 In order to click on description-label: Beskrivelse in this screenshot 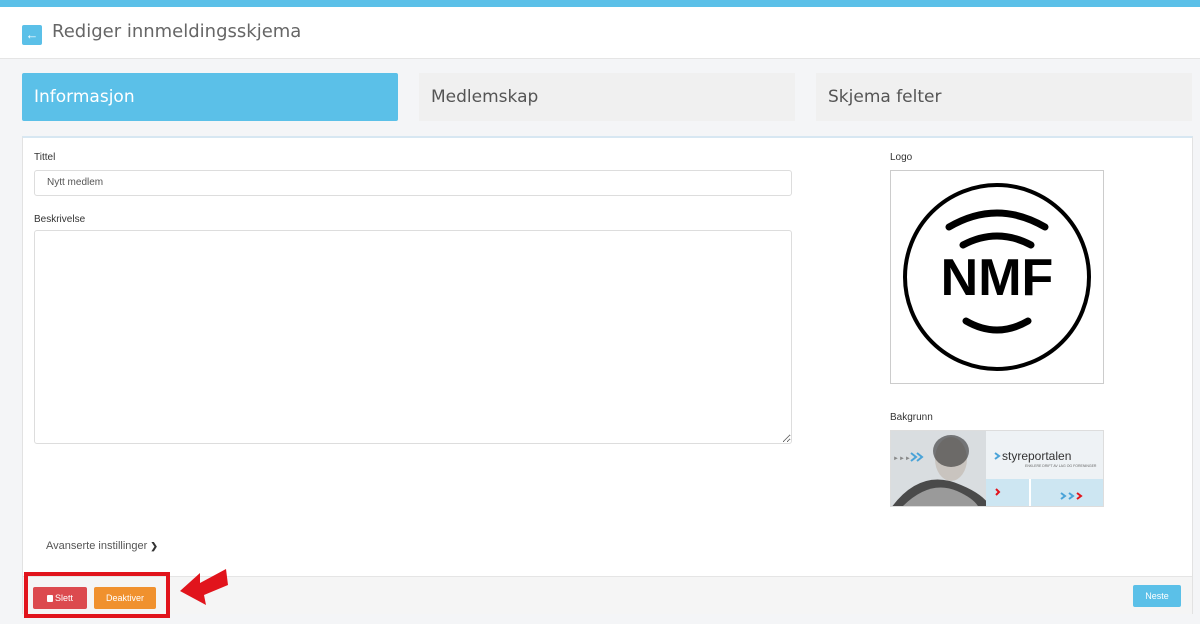, I will do `click(60, 219)`.